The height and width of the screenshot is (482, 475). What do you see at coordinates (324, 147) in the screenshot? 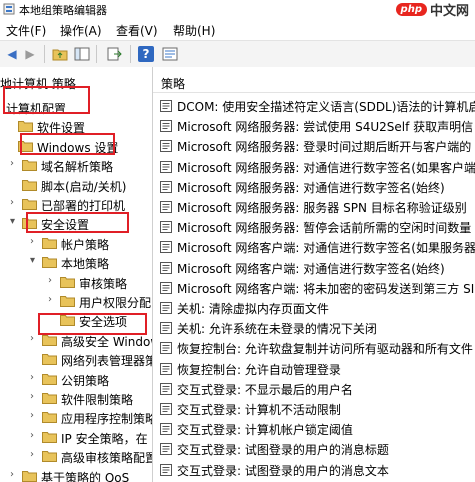
I see `policy-row-label: Microsoft 网络服务器: 登录时间过期后断开与客户端的` at bounding box center [324, 147].